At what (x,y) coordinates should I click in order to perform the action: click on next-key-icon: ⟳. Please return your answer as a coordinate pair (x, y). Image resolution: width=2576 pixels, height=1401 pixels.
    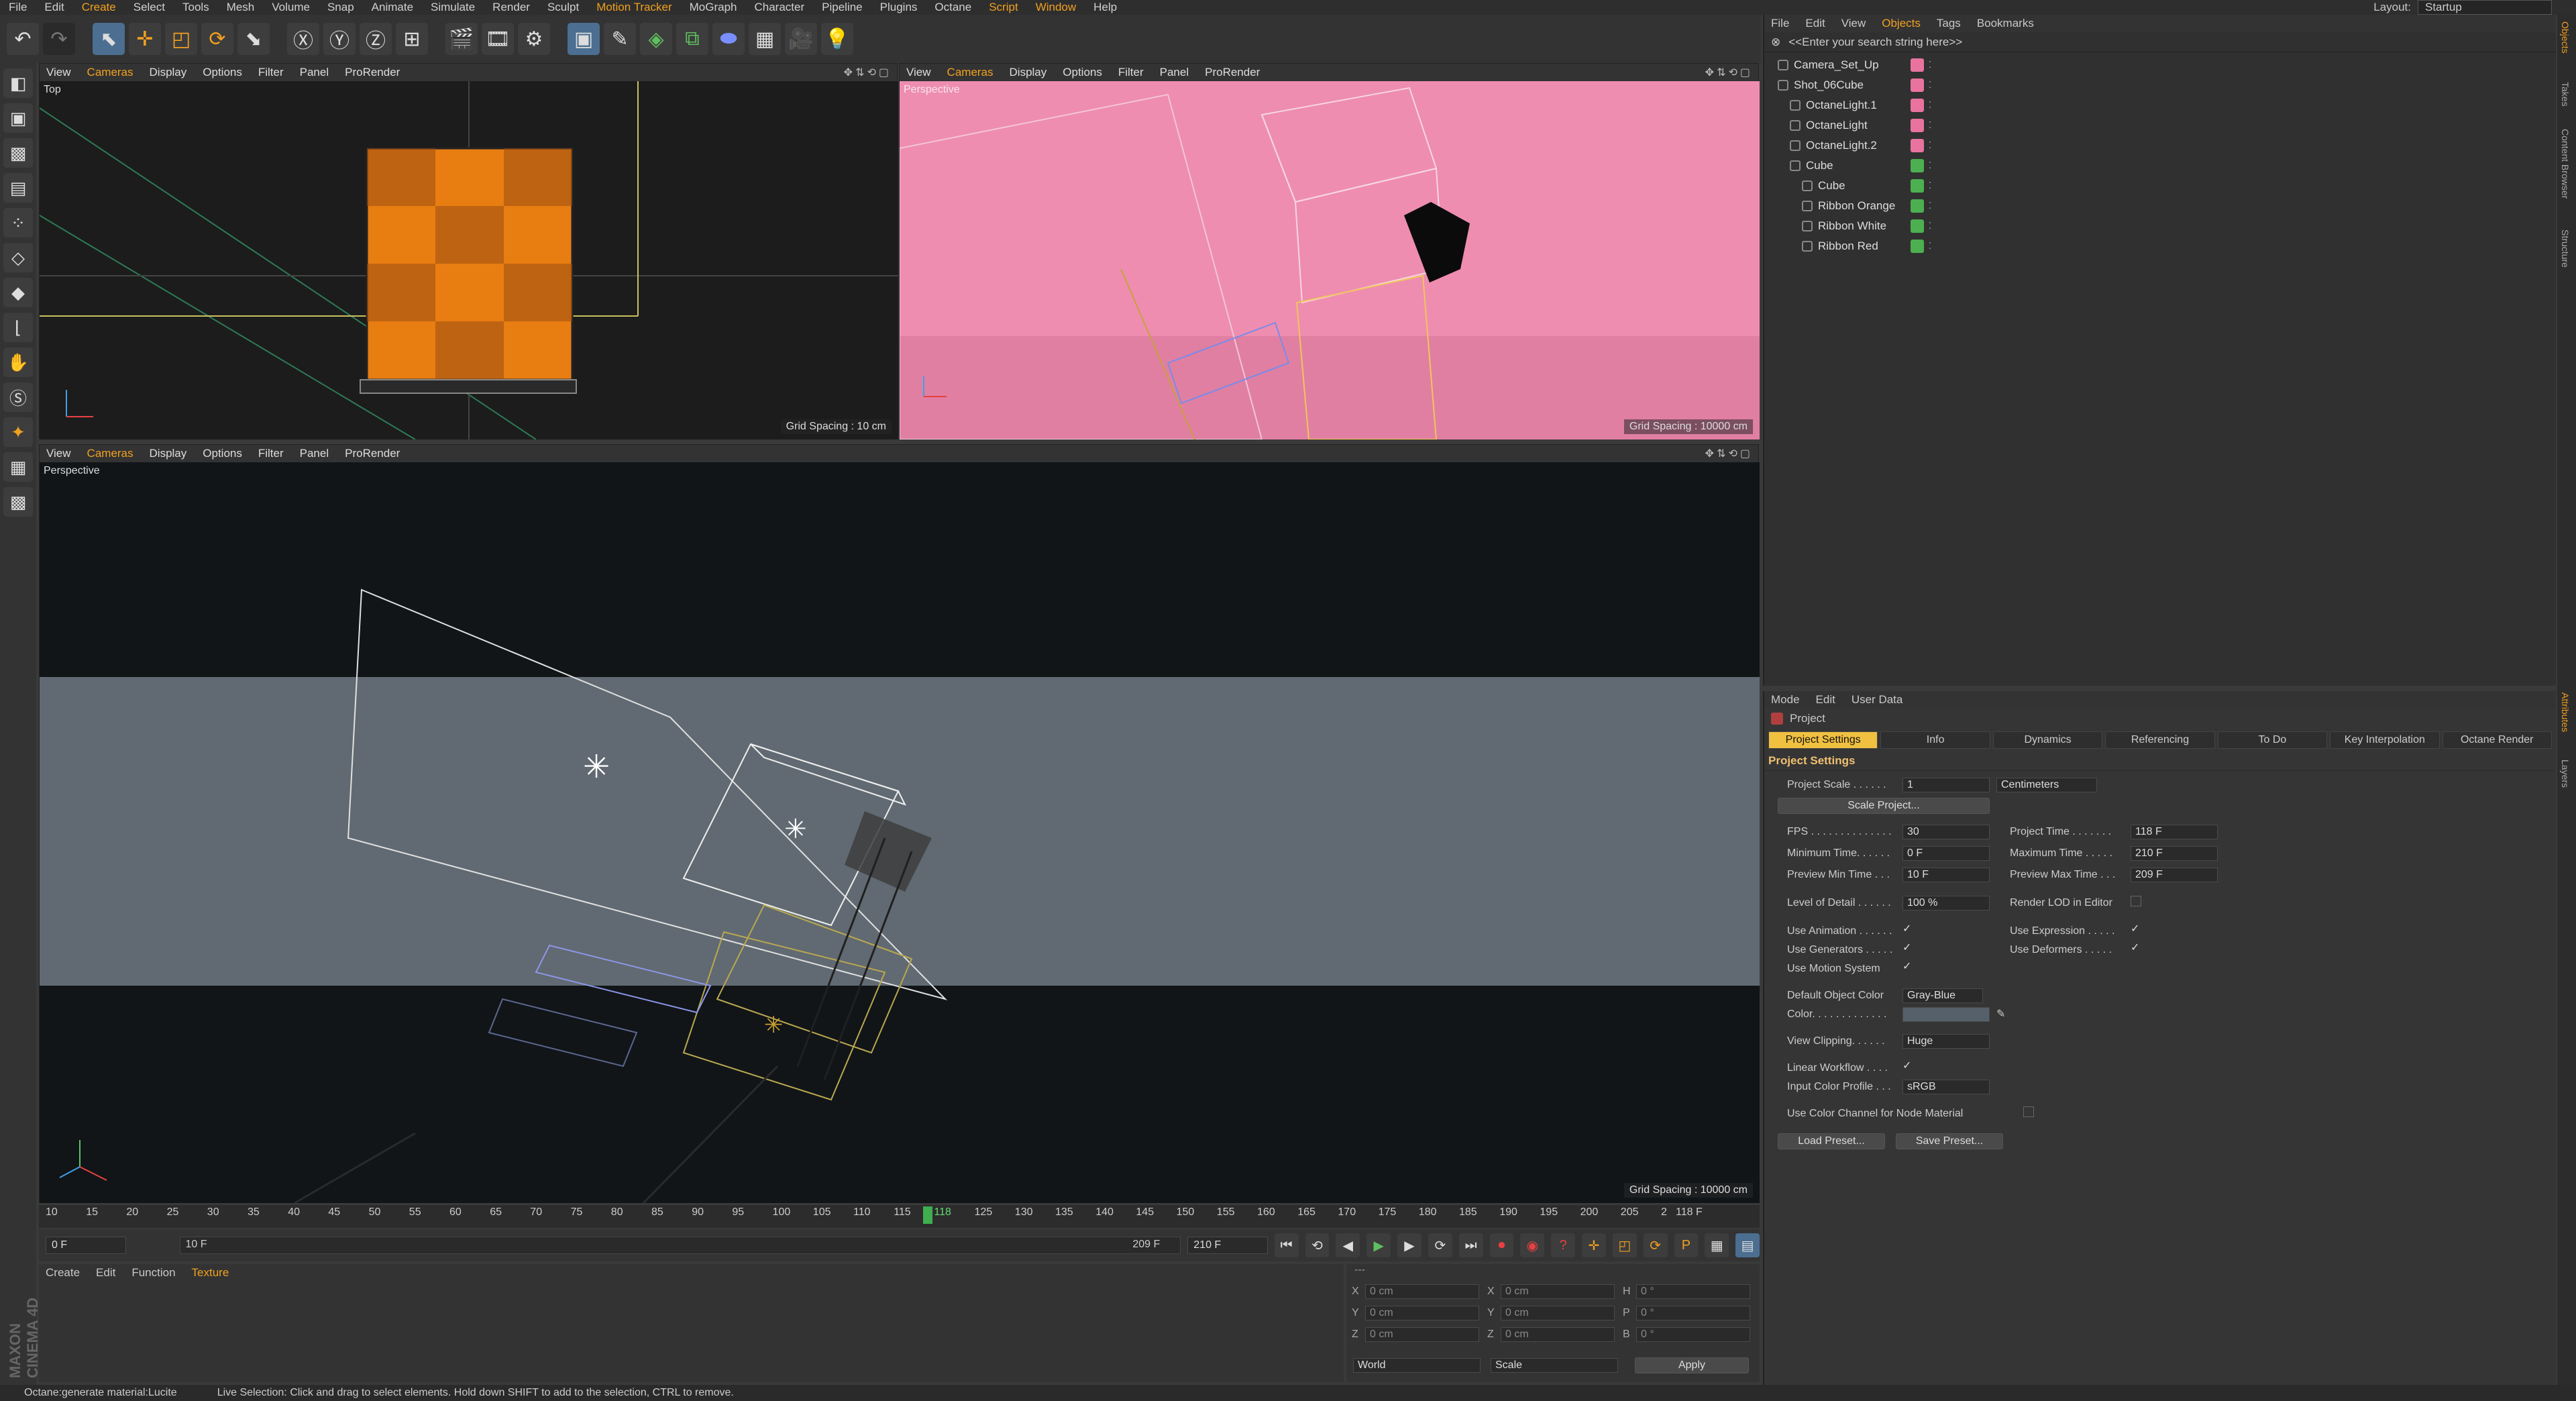
    Looking at the image, I should click on (1440, 1245).